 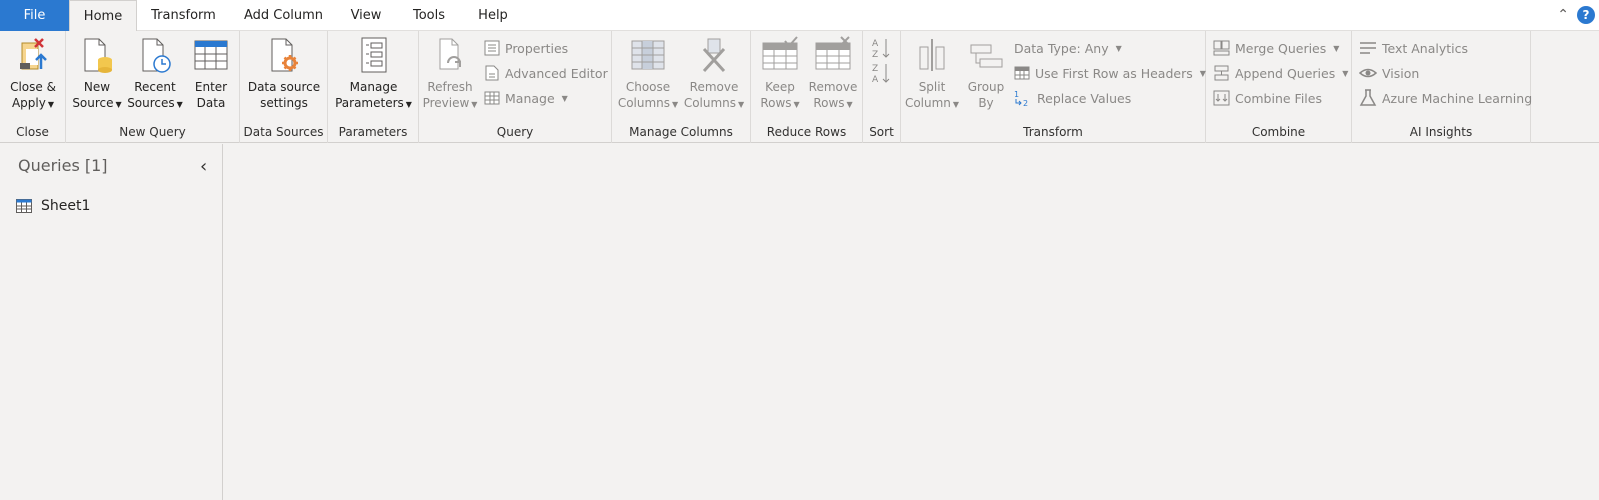 I want to click on recent-sources-label-1: Recent, so click(x=155, y=87).